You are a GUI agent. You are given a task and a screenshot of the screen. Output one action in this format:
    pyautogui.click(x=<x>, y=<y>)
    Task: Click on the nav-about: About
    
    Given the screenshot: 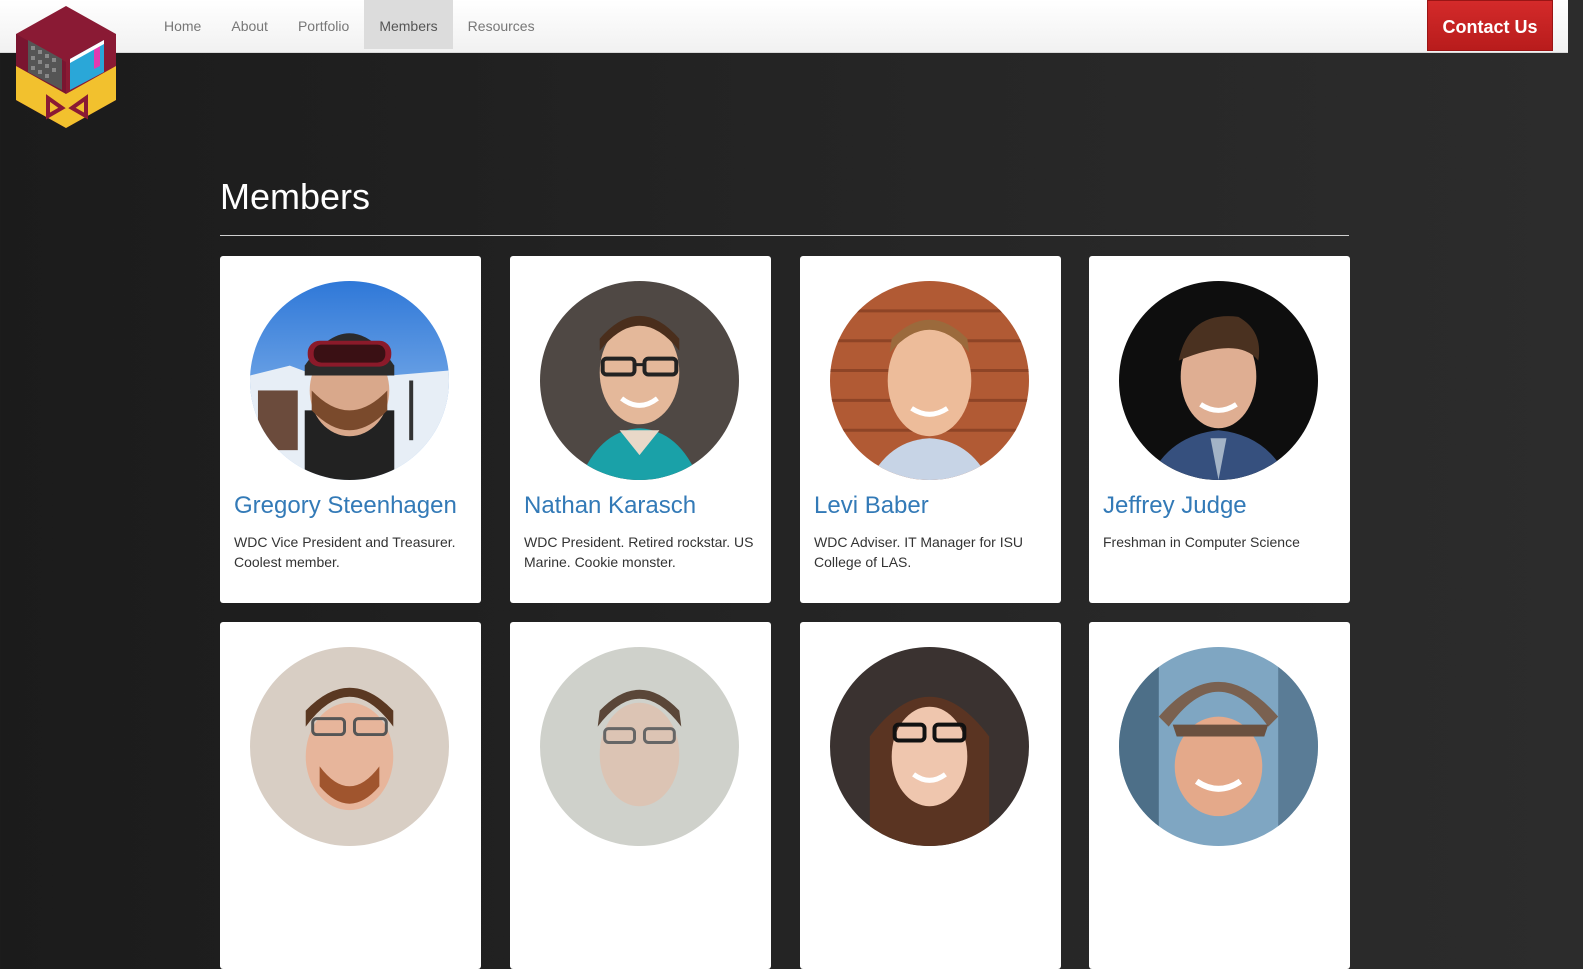 What is the action you would take?
    pyautogui.click(x=249, y=24)
    